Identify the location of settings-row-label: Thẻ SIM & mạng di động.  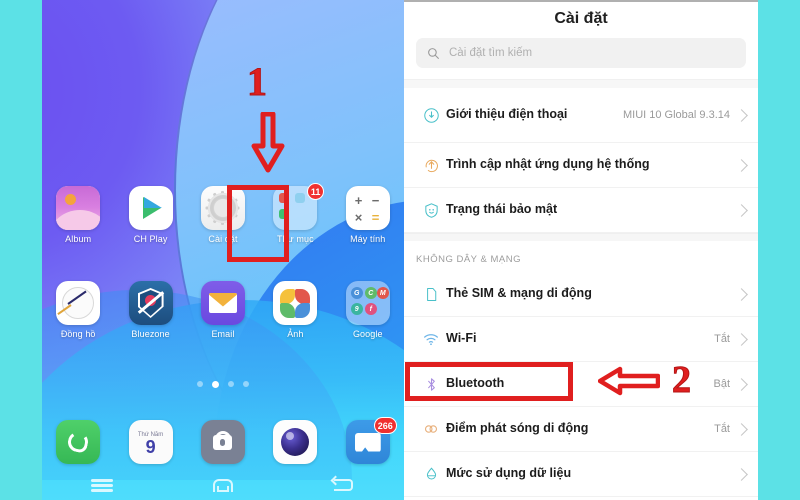
(519, 293).